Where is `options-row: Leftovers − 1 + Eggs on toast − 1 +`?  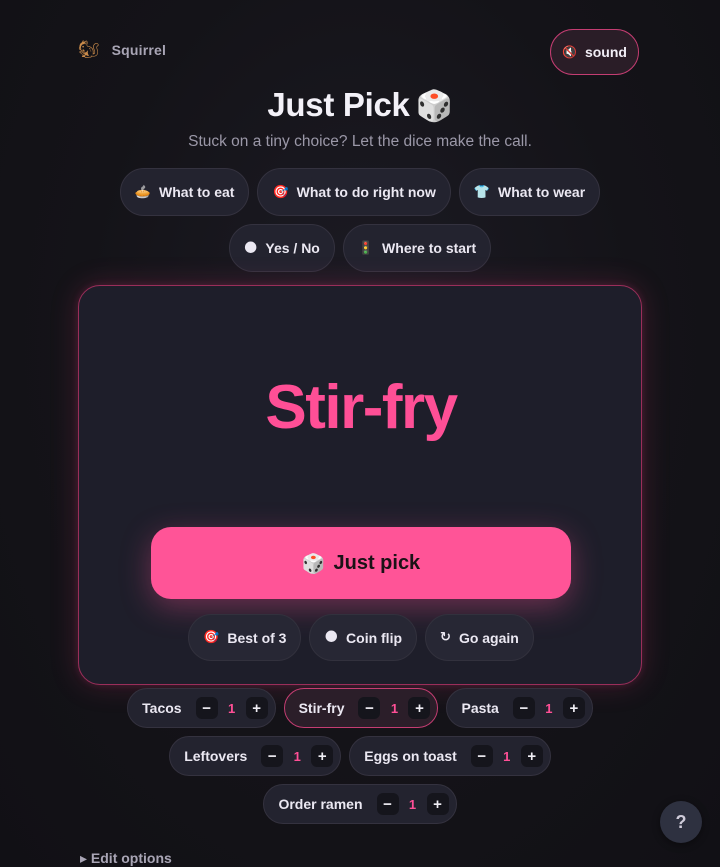
options-row: Leftovers − 1 + Eggs on toast − 1 + is located at coordinates (360, 756).